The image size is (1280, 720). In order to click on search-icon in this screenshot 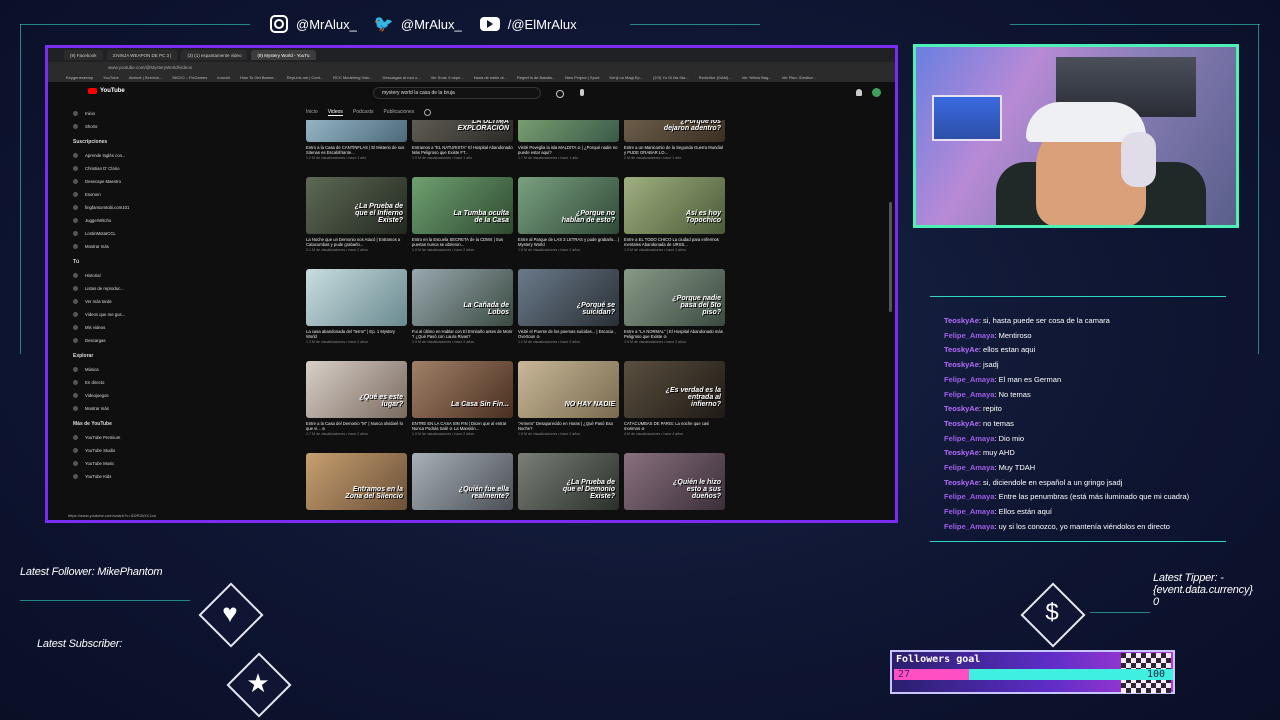, I will do `click(560, 94)`.